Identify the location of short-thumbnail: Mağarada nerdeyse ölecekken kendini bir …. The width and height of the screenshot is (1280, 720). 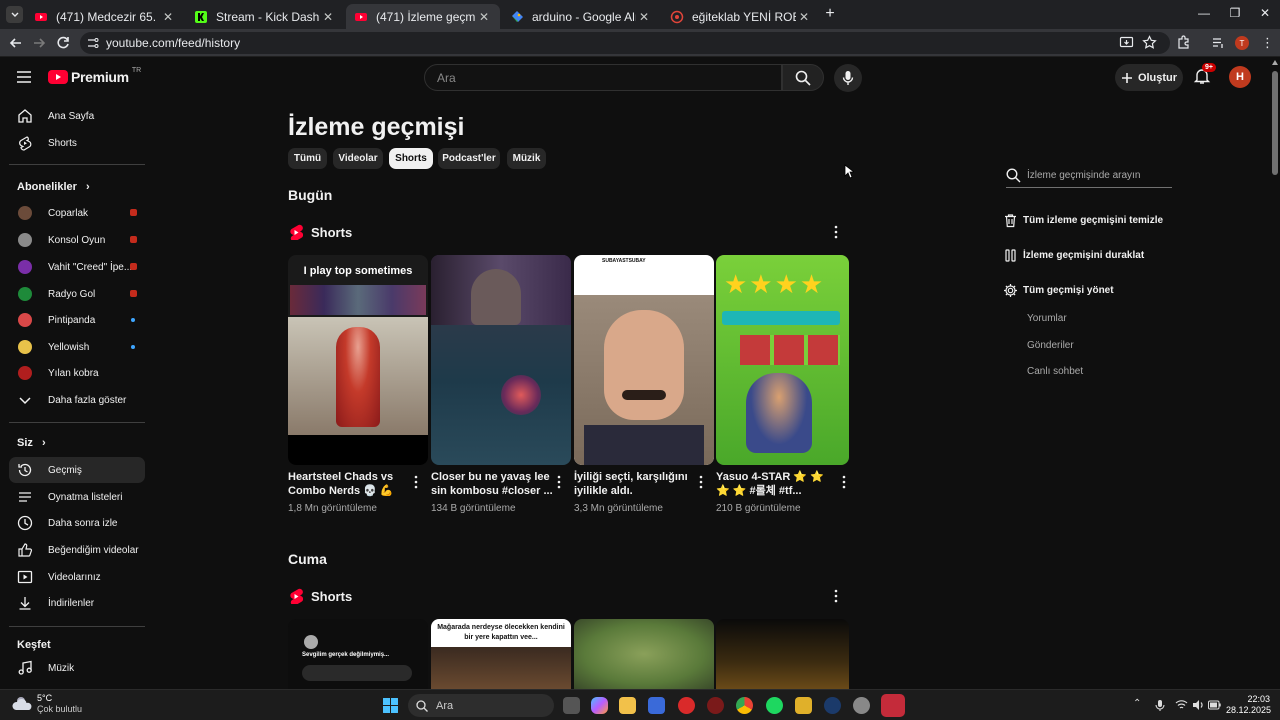
(501, 654).